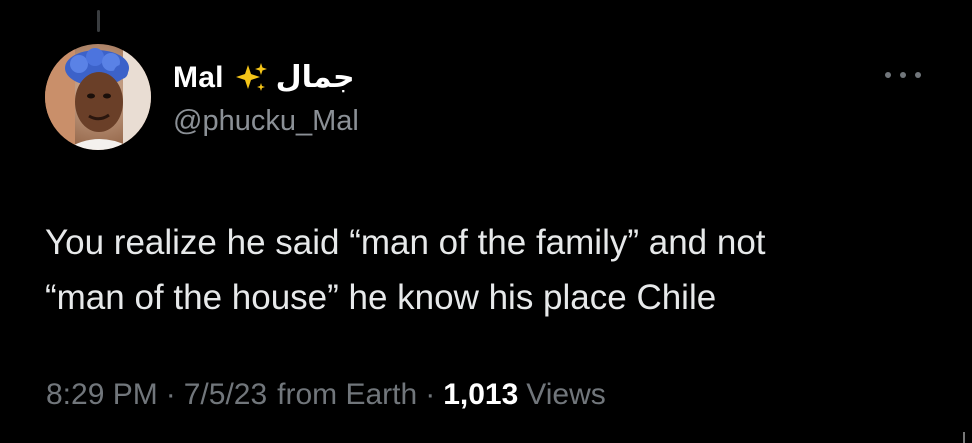 Image resolution: width=972 pixels, height=443 pixels. What do you see at coordinates (98, 21) in the screenshot?
I see `thread-connector-line` at bounding box center [98, 21].